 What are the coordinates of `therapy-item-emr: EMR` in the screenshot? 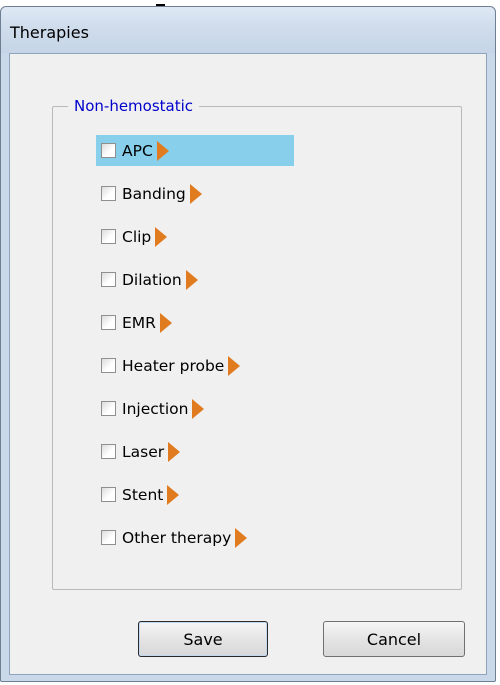 It's located at (134, 322).